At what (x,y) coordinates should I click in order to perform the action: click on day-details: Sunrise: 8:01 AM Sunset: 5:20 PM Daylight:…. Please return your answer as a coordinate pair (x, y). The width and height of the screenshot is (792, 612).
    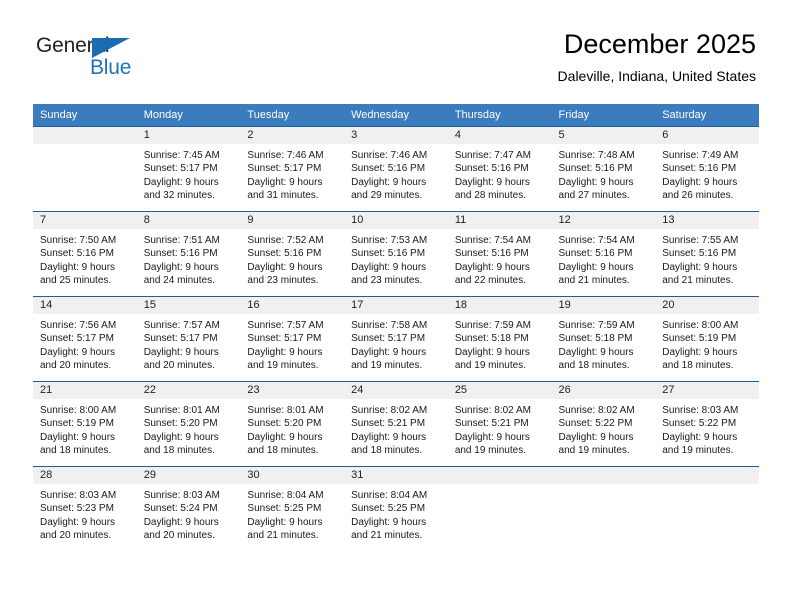
    Looking at the image, I should click on (292, 428).